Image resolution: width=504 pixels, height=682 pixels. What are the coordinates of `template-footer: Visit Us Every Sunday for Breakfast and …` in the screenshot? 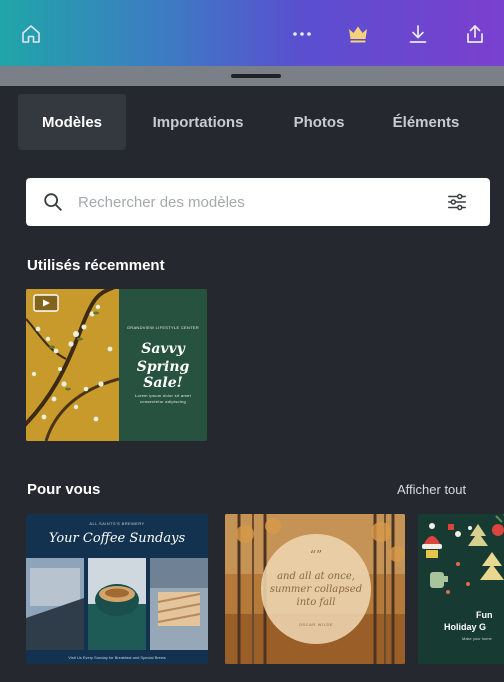 It's located at (117, 657).